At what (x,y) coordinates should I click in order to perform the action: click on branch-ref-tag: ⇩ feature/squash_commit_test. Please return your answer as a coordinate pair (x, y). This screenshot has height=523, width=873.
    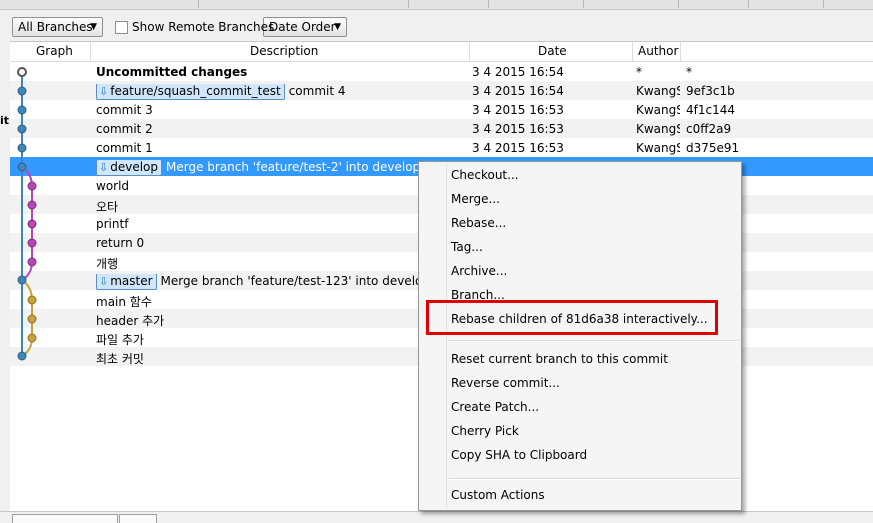
    Looking at the image, I should click on (190, 92).